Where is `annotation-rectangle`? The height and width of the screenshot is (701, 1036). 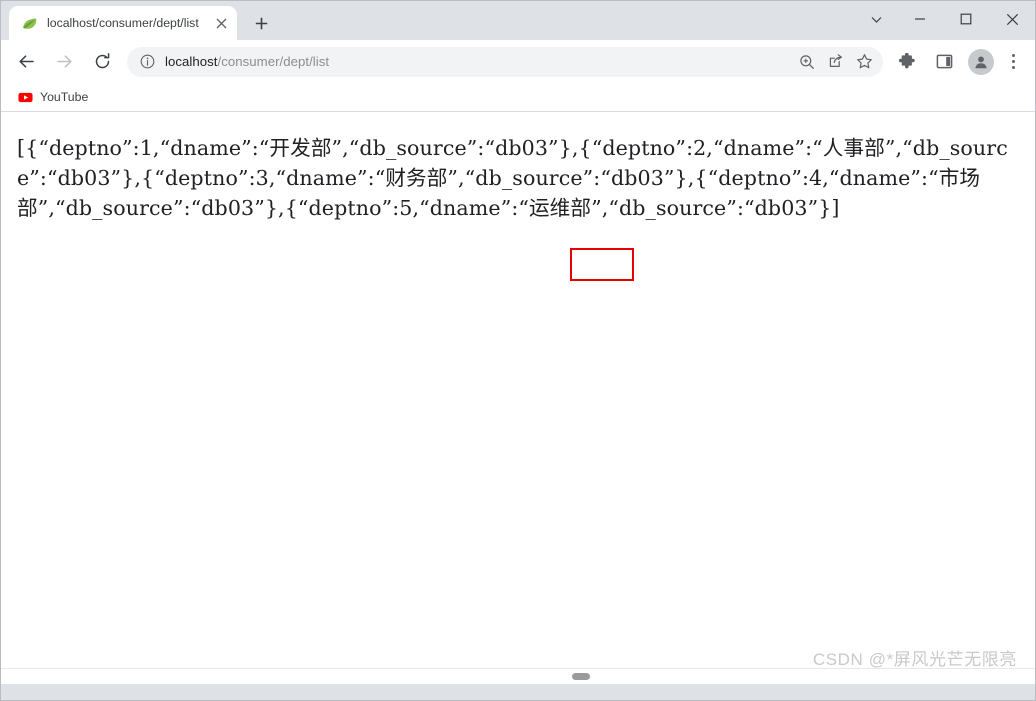
annotation-rectangle is located at coordinates (602, 264).